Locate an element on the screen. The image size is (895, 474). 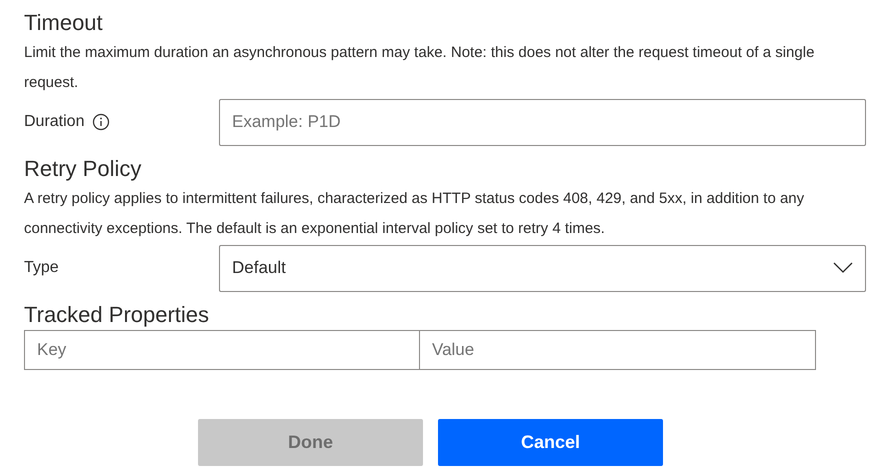
section-title: Tracked Properties is located at coordinates (117, 315).